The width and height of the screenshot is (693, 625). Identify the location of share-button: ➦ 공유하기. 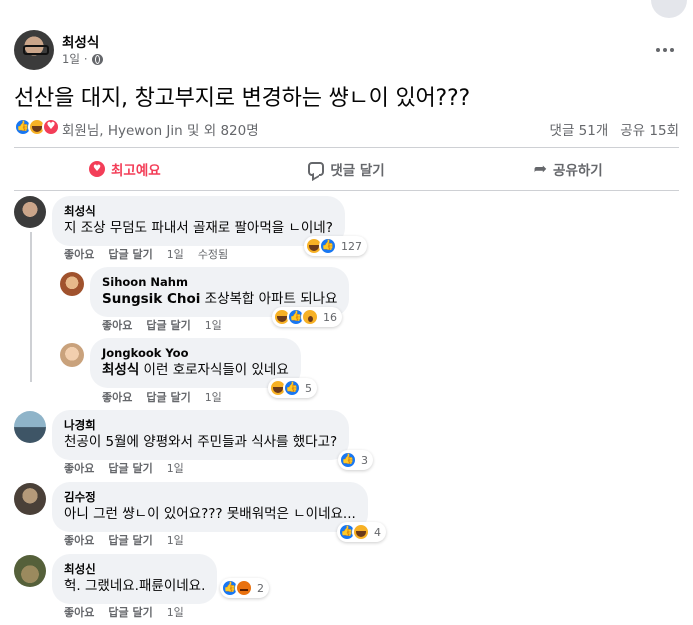
(568, 169).